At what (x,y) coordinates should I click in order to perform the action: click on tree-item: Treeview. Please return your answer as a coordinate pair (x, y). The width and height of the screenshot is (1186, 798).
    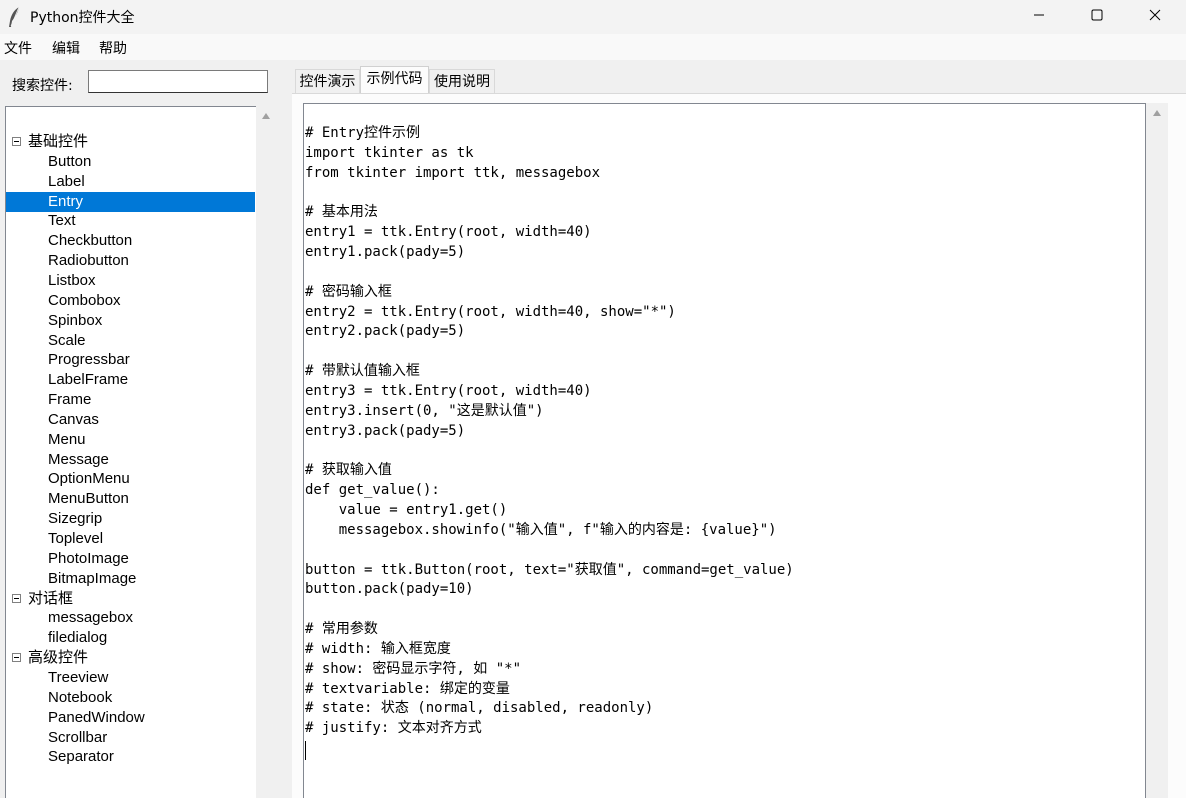
    Looking at the image, I should click on (130, 678).